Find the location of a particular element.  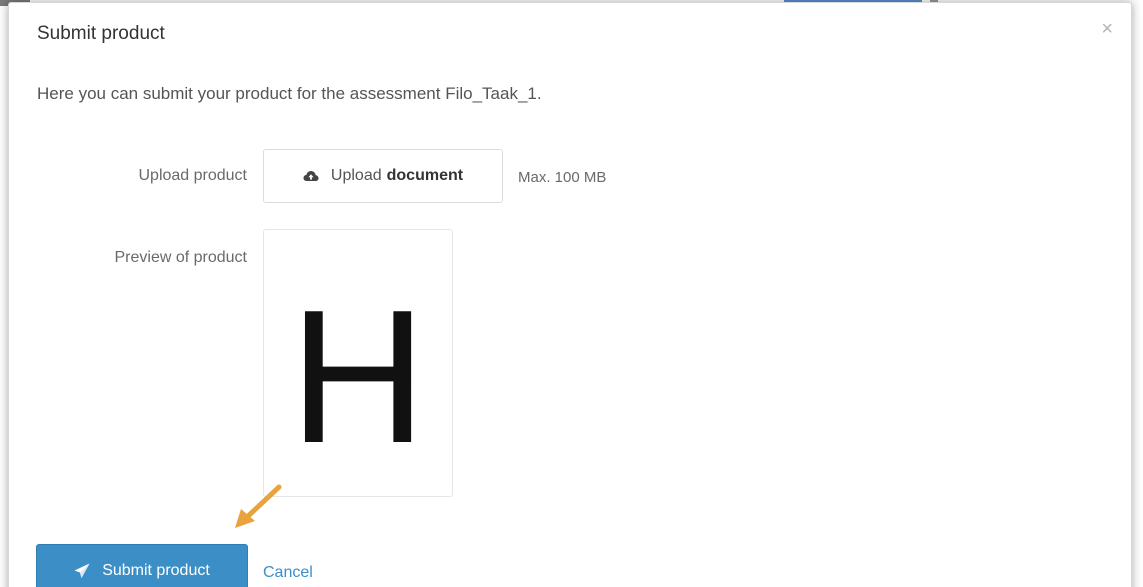

submit-product-button: Submit product is located at coordinates (142, 565).